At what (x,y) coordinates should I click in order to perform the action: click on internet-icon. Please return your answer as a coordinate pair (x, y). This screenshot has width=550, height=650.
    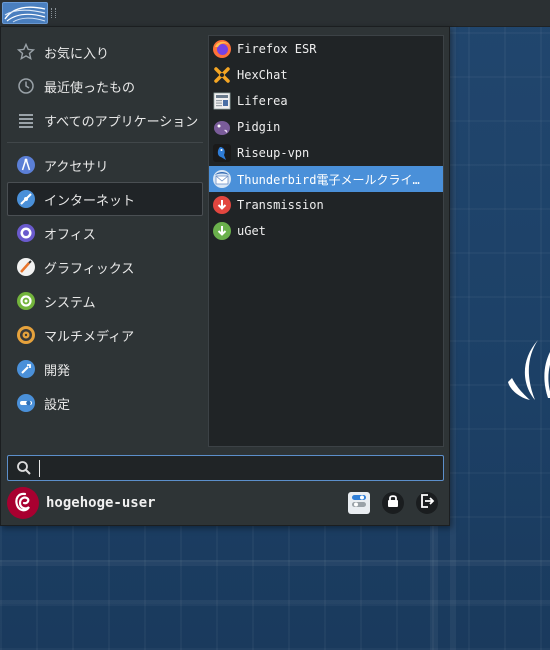
    Looking at the image, I should click on (26, 199).